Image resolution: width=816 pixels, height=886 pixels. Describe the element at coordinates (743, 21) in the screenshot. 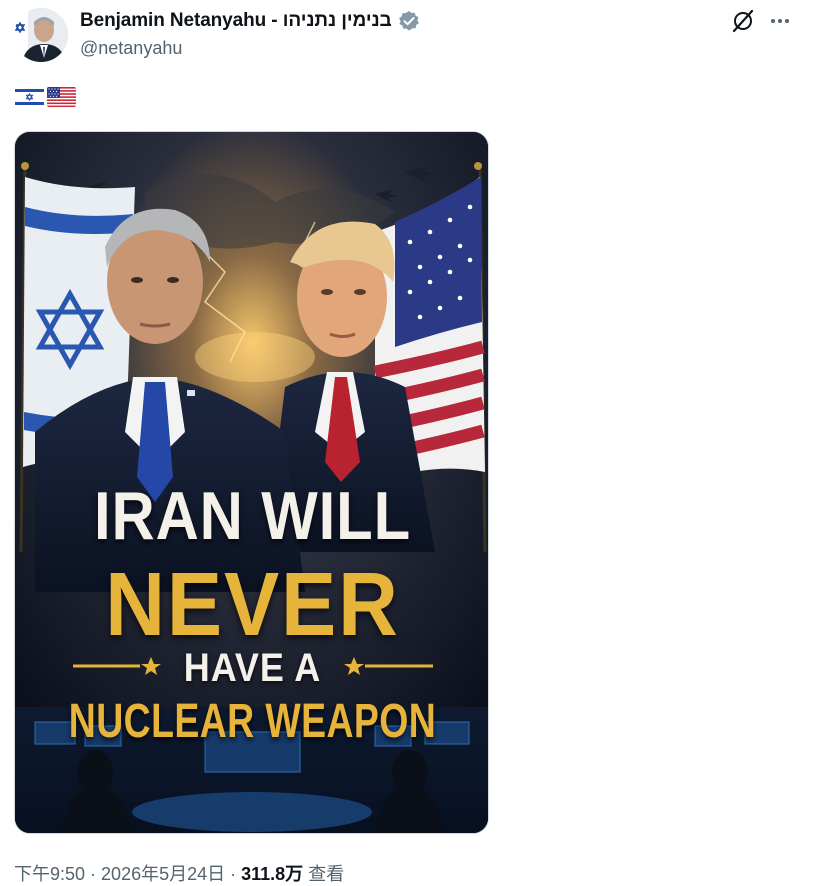

I see `grok-icon` at that location.